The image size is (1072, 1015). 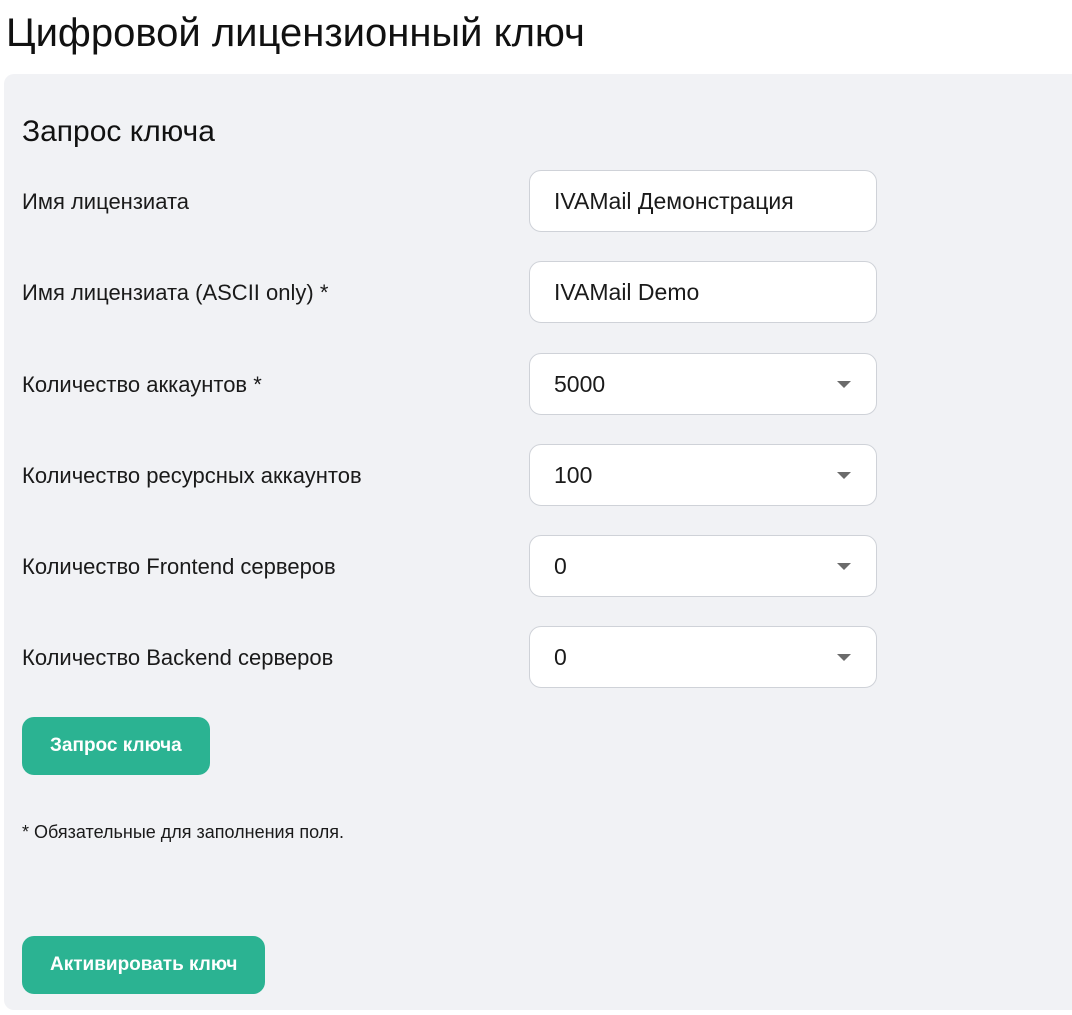 What do you see at coordinates (116, 746) in the screenshot?
I see `request-key-button: Запрос ключа` at bounding box center [116, 746].